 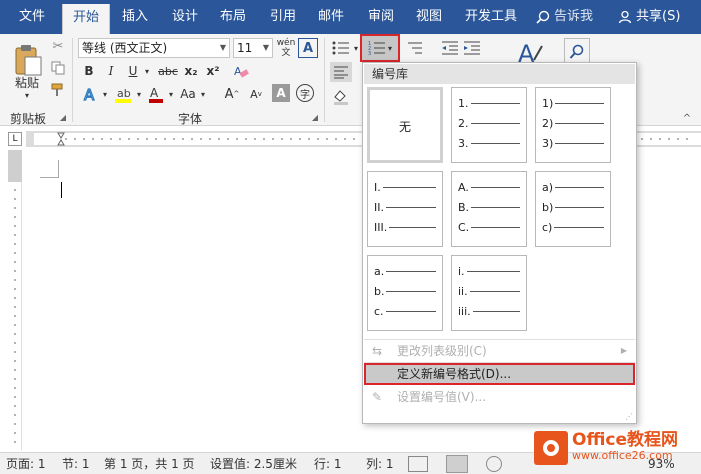 What do you see at coordinates (494, 464) in the screenshot?
I see `web-layout-icon` at bounding box center [494, 464].